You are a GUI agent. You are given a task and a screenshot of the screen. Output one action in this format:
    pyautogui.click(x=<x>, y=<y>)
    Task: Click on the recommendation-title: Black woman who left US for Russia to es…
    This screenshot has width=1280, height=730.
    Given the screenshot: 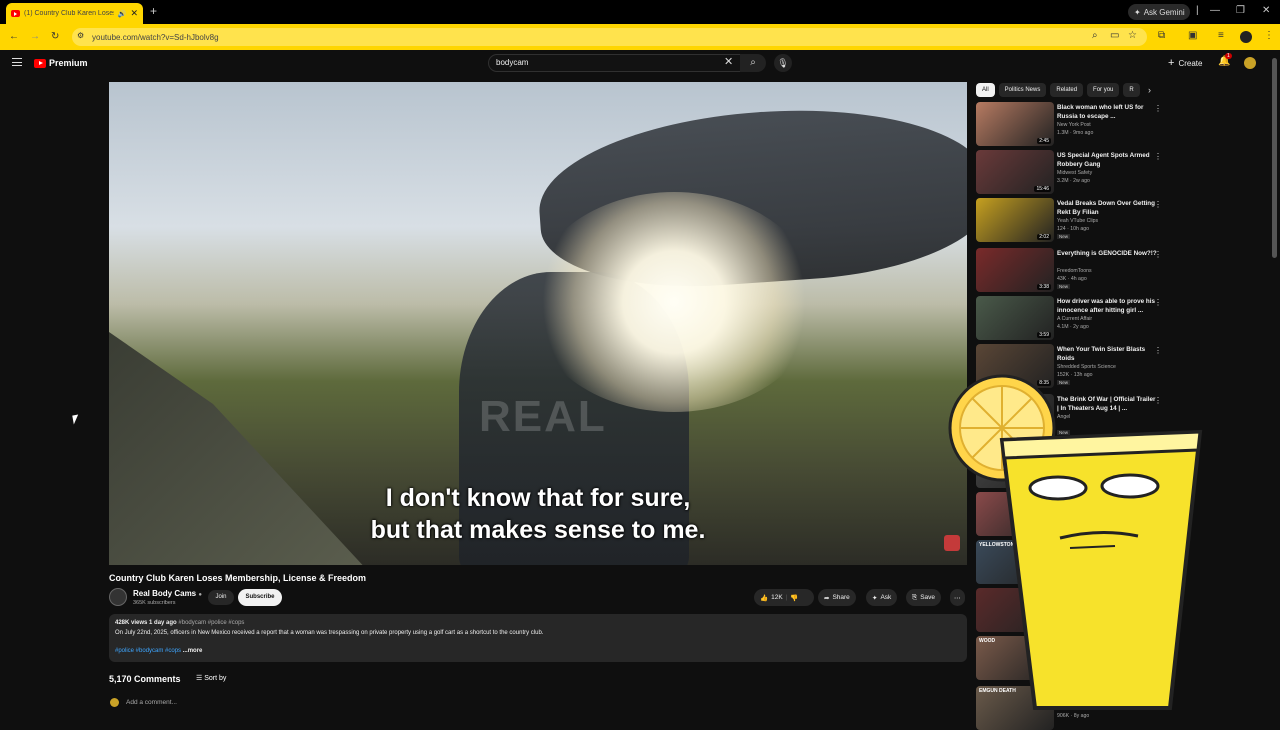 What is the action you would take?
    pyautogui.click(x=1100, y=112)
    